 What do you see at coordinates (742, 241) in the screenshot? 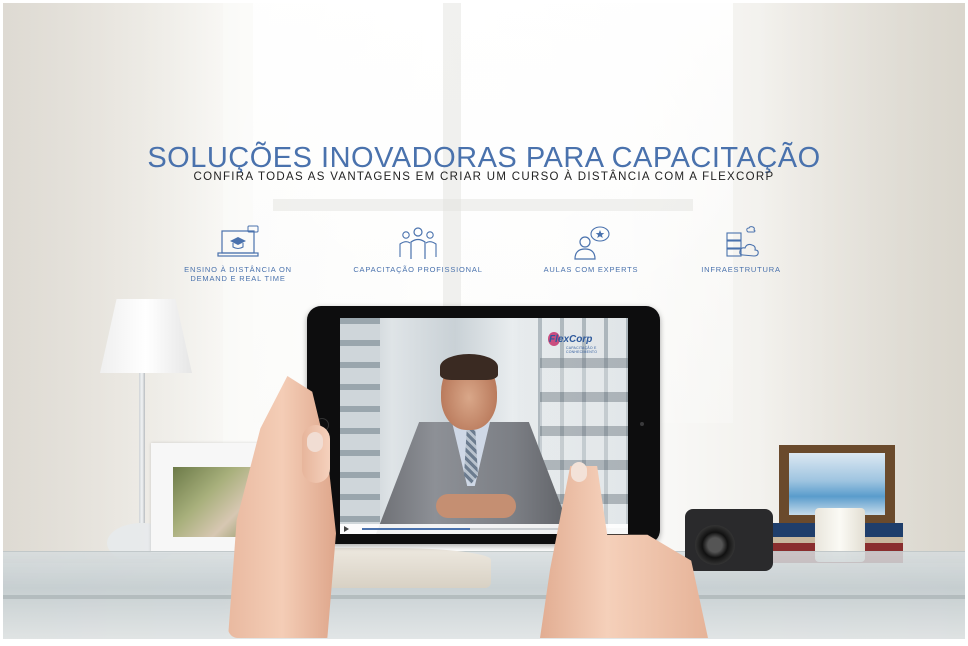
I see `server-cloud-icon` at bounding box center [742, 241].